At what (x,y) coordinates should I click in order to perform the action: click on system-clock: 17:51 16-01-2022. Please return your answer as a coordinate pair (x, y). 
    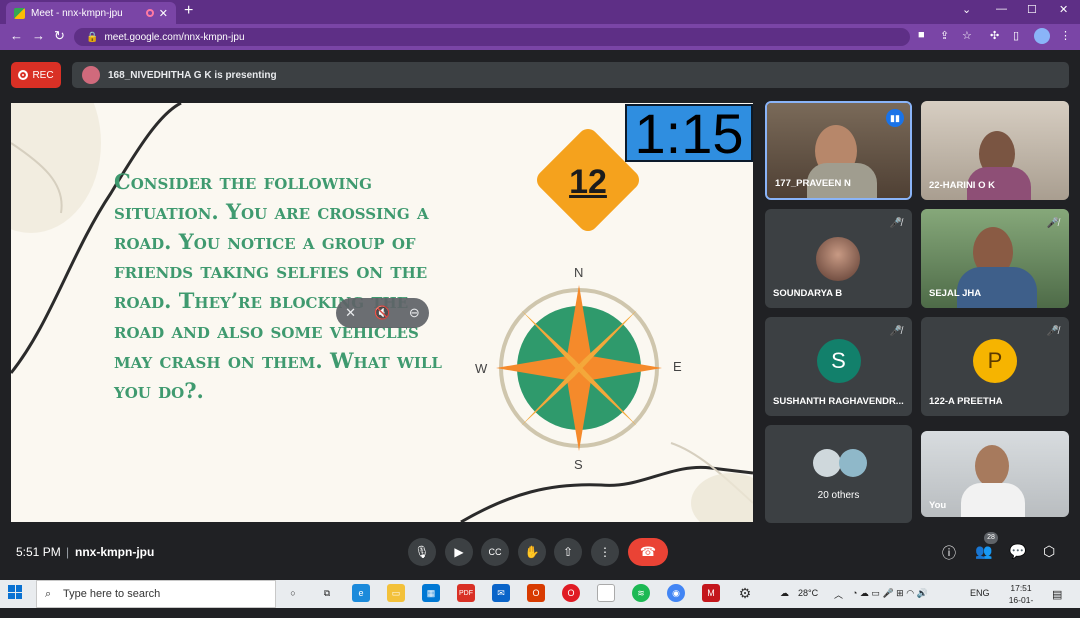
    Looking at the image, I should click on (1021, 600).